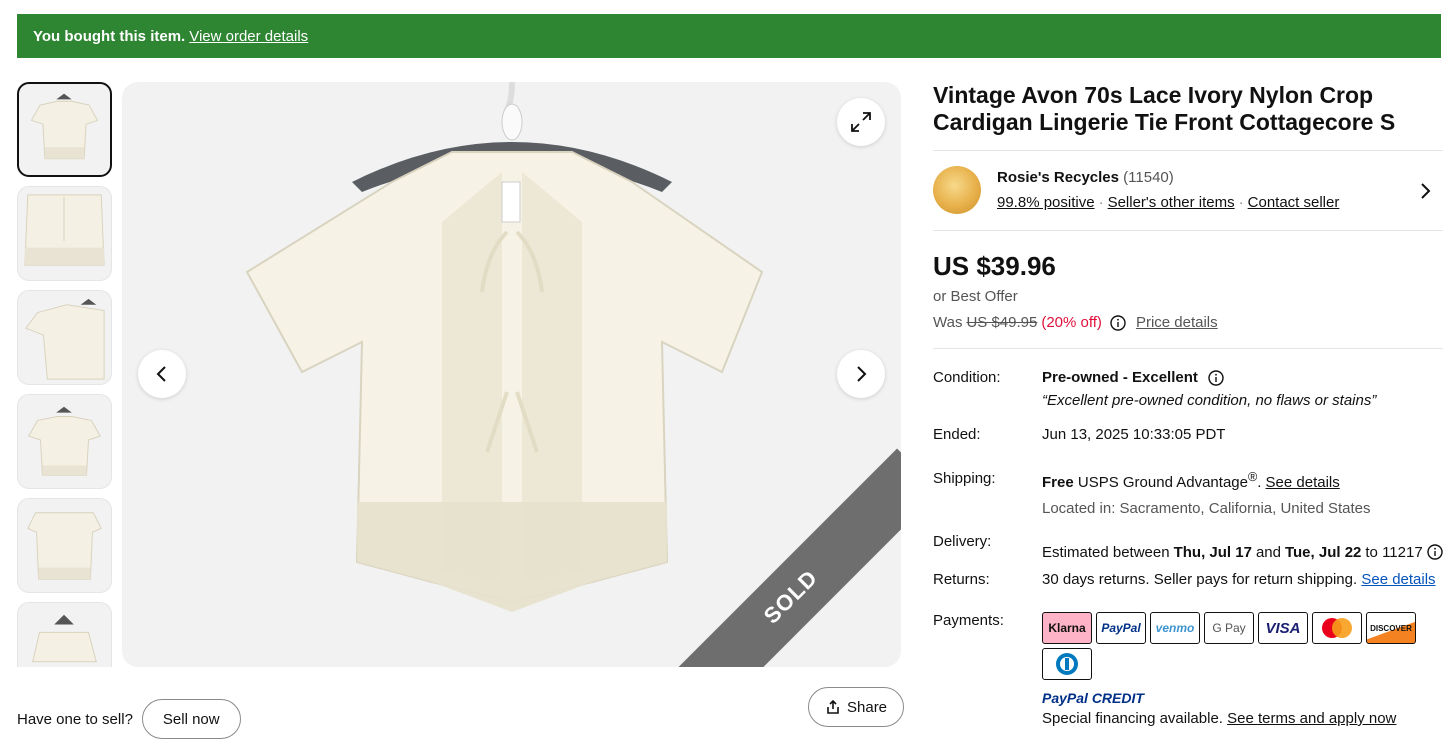 This screenshot has height=753, width=1456. What do you see at coordinates (994, 266) in the screenshot?
I see `current-price: US $39.96` at bounding box center [994, 266].